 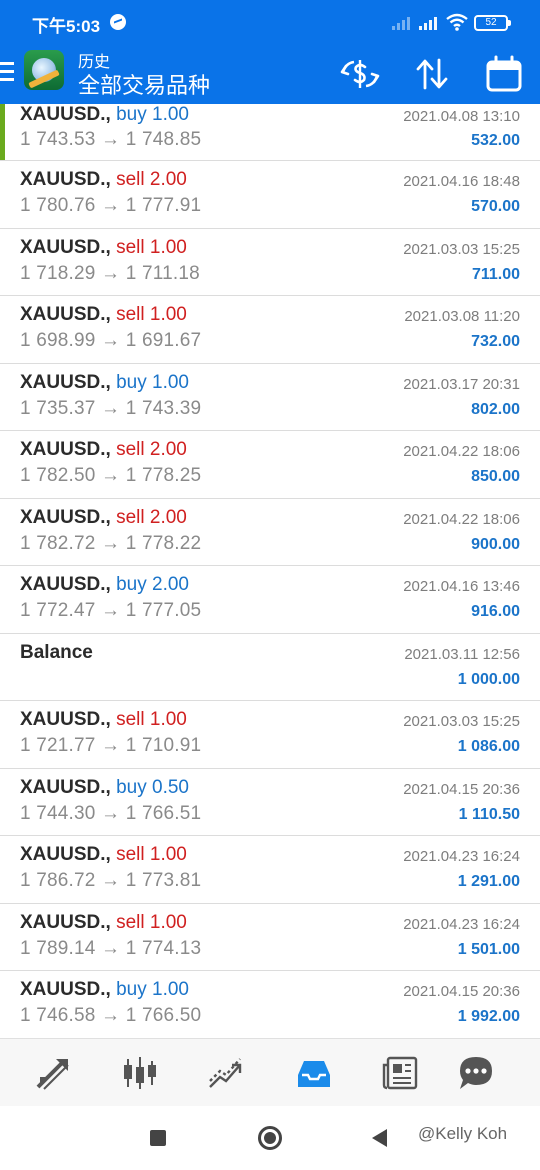 I want to click on trade-amount: 732.00, so click(x=495, y=341).